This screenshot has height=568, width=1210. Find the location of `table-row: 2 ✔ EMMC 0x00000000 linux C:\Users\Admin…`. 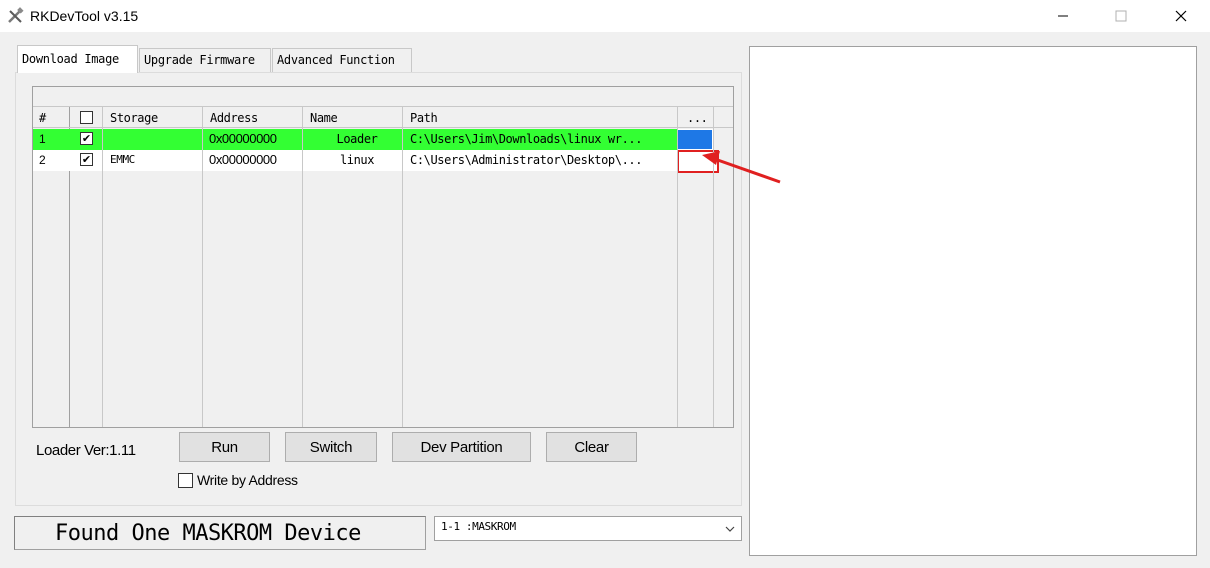

table-row: 2 ✔ EMMC 0x00000000 linux C:\Users\Admin… is located at coordinates (376, 161).